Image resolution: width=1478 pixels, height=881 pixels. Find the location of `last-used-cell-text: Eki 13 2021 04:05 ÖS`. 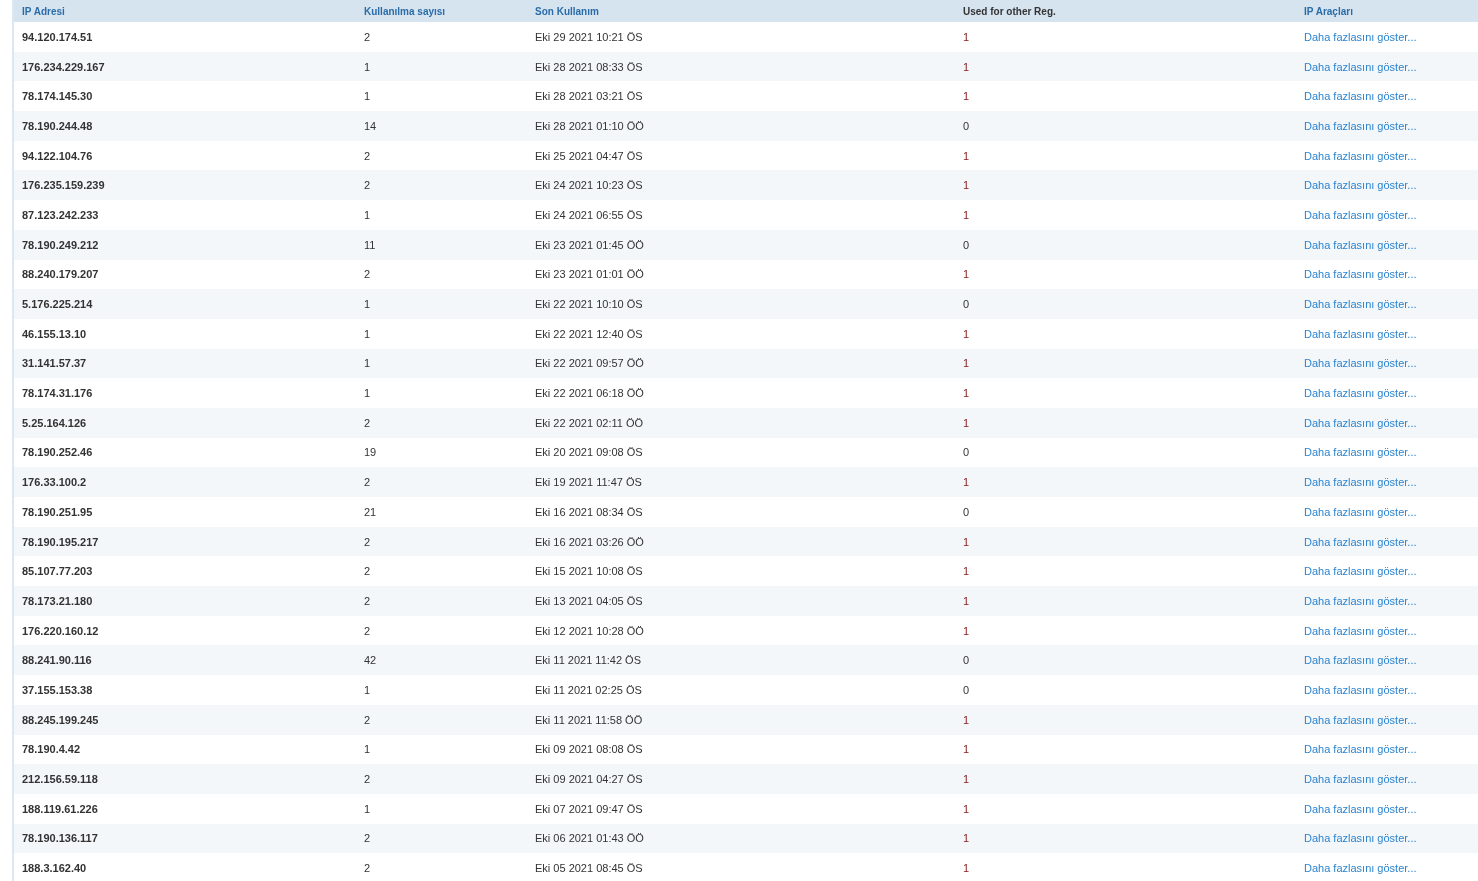

last-used-cell-text: Eki 13 2021 04:05 ÖS is located at coordinates (589, 600).